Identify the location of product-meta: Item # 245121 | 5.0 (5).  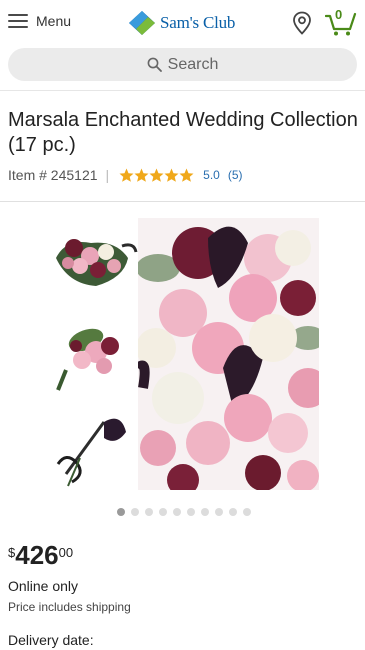
(125, 175).